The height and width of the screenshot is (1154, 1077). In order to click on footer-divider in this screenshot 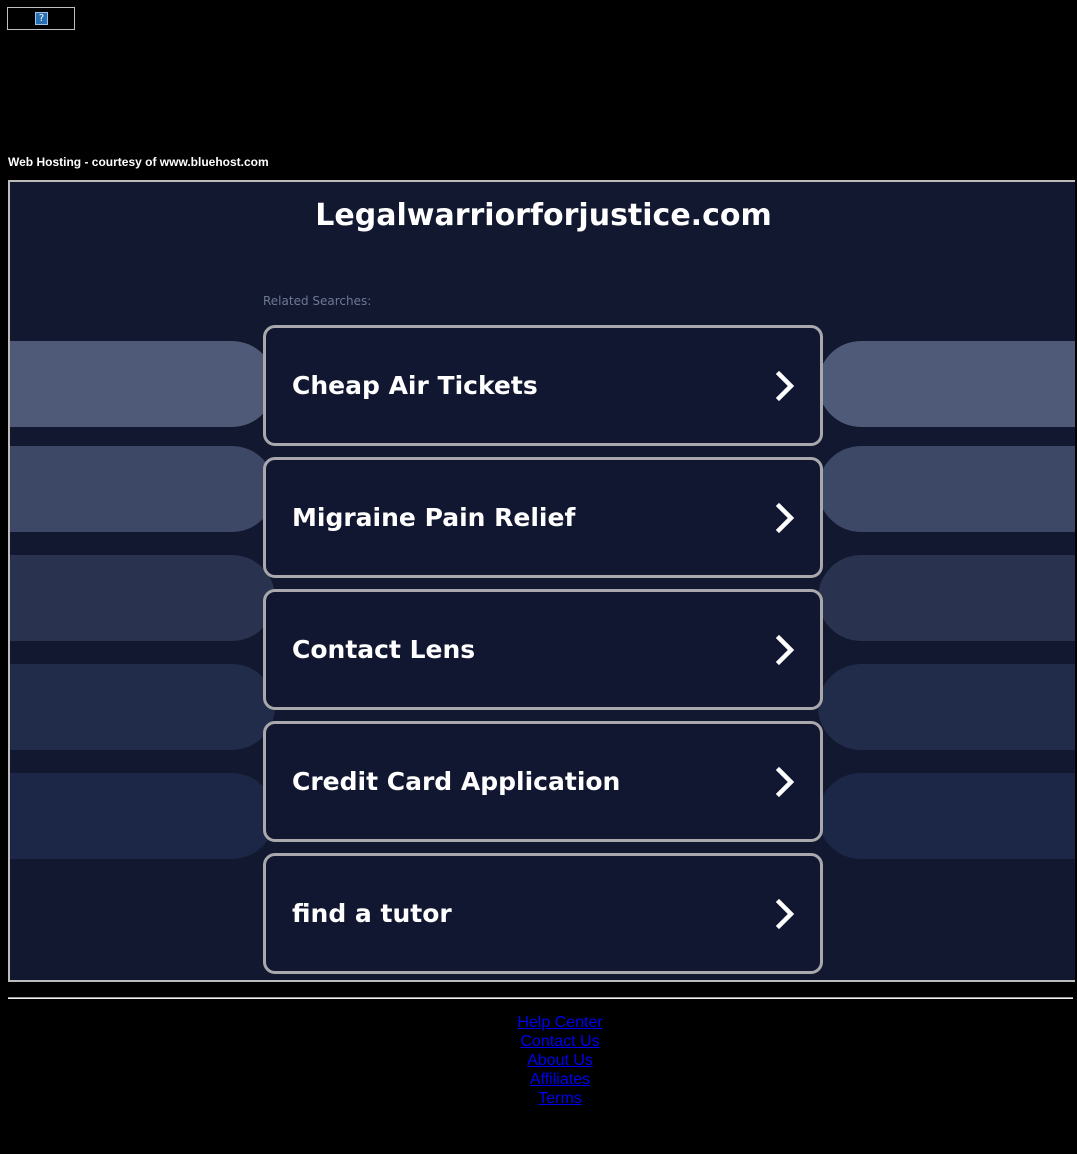, I will do `click(540, 998)`.